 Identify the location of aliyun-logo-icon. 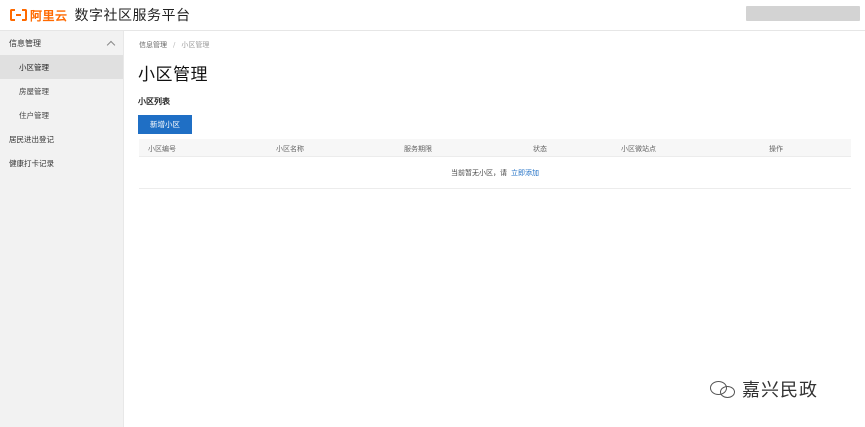
(18, 15).